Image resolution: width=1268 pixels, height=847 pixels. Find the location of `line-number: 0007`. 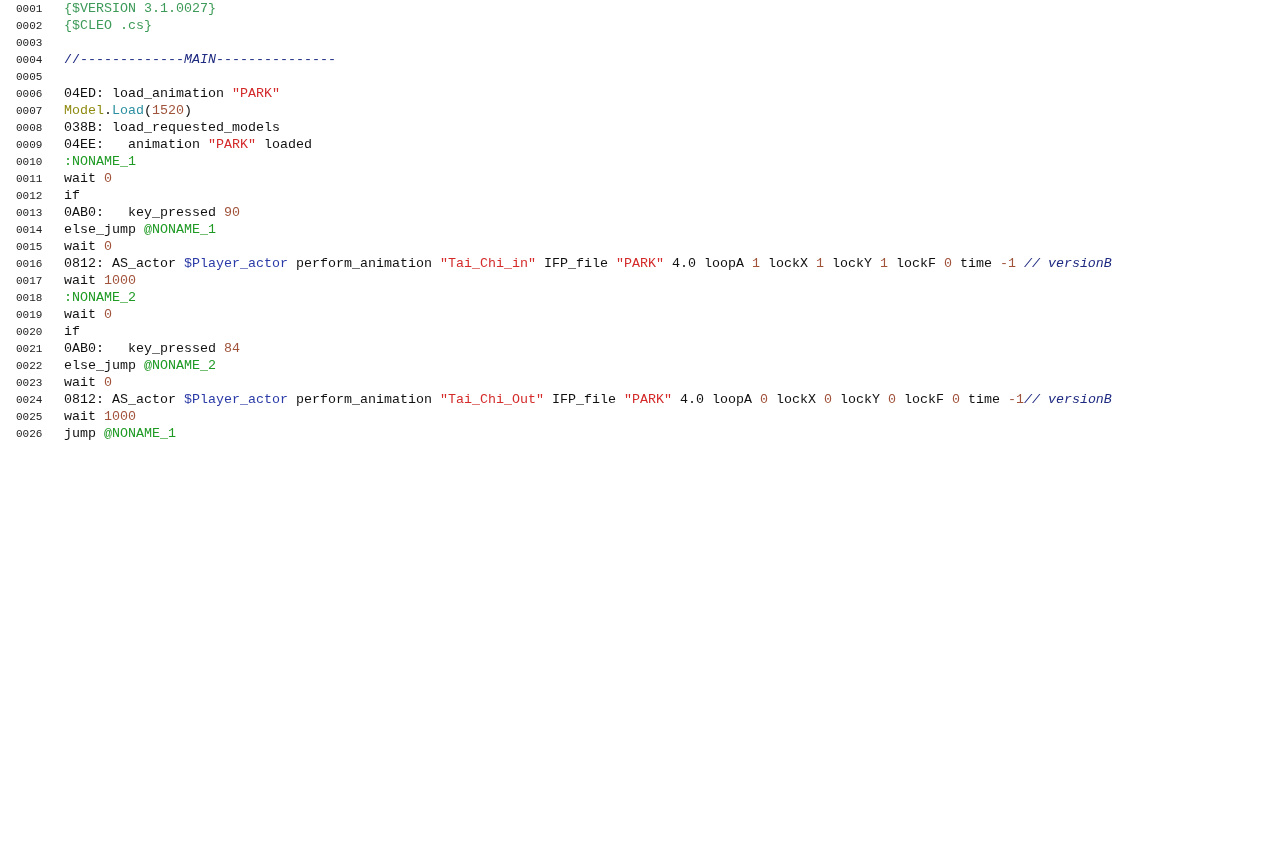

line-number: 0007 is located at coordinates (30, 110).